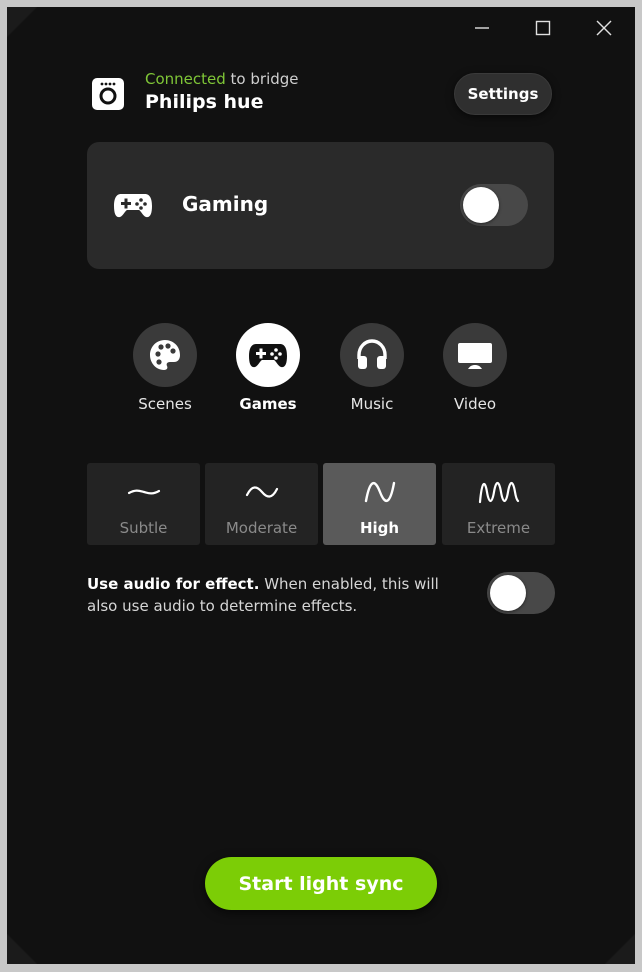 The height and width of the screenshot is (972, 642). I want to click on connected-label: Connected, so click(185, 79).